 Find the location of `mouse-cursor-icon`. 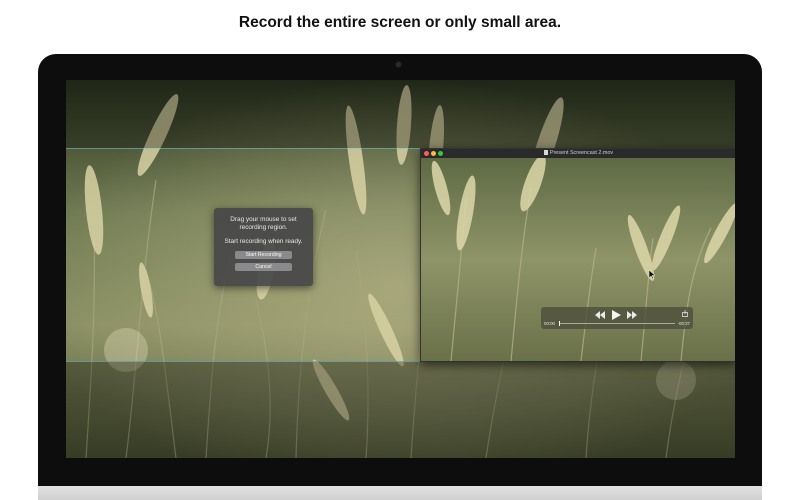

mouse-cursor-icon is located at coordinates (652, 274).